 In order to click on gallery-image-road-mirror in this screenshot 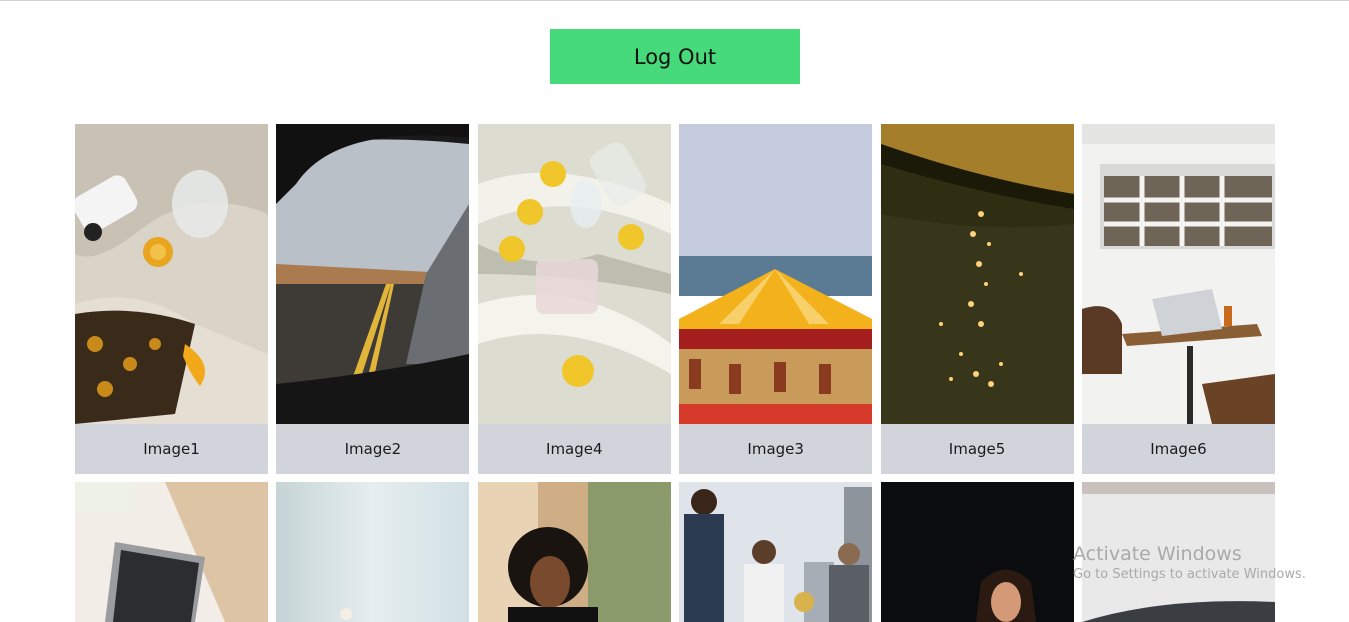, I will do `click(373, 274)`.